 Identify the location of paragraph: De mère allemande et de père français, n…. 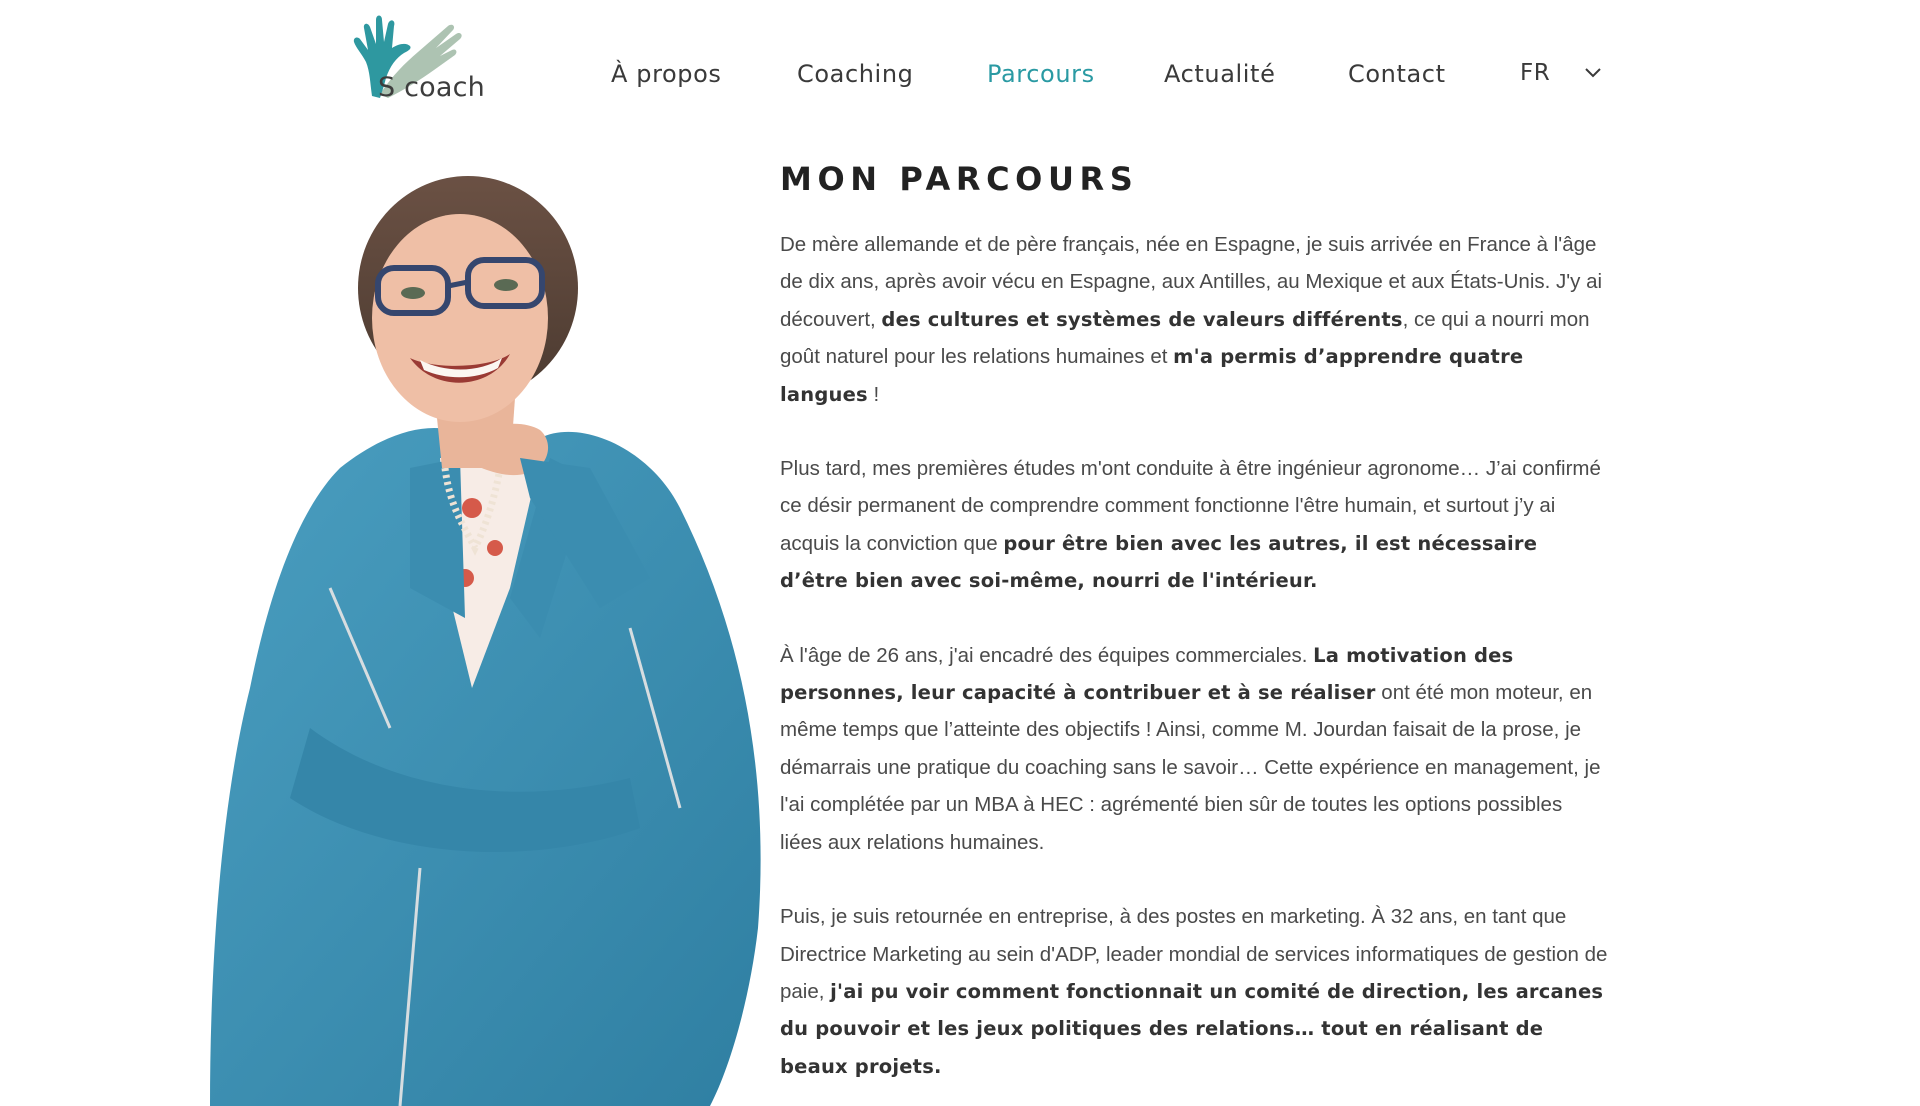
(1195, 319).